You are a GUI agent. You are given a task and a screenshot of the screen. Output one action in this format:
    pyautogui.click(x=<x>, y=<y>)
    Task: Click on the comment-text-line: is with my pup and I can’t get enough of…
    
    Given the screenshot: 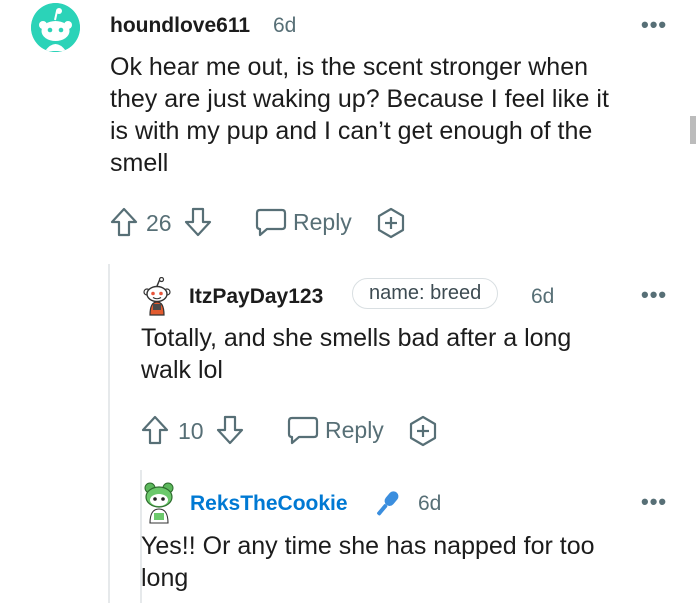 What is the action you would take?
    pyautogui.click(x=351, y=131)
    